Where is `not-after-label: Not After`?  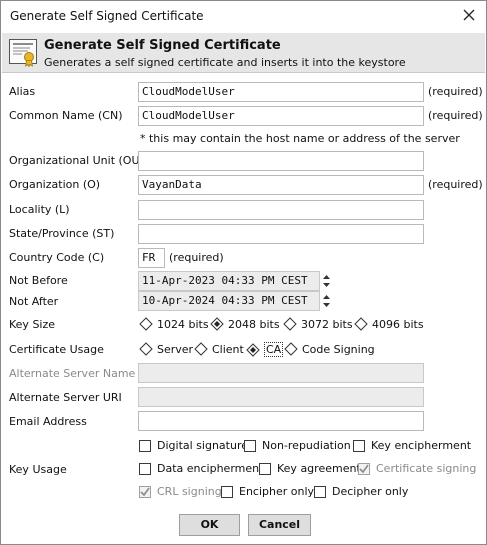 not-after-label: Not After is located at coordinates (34, 301).